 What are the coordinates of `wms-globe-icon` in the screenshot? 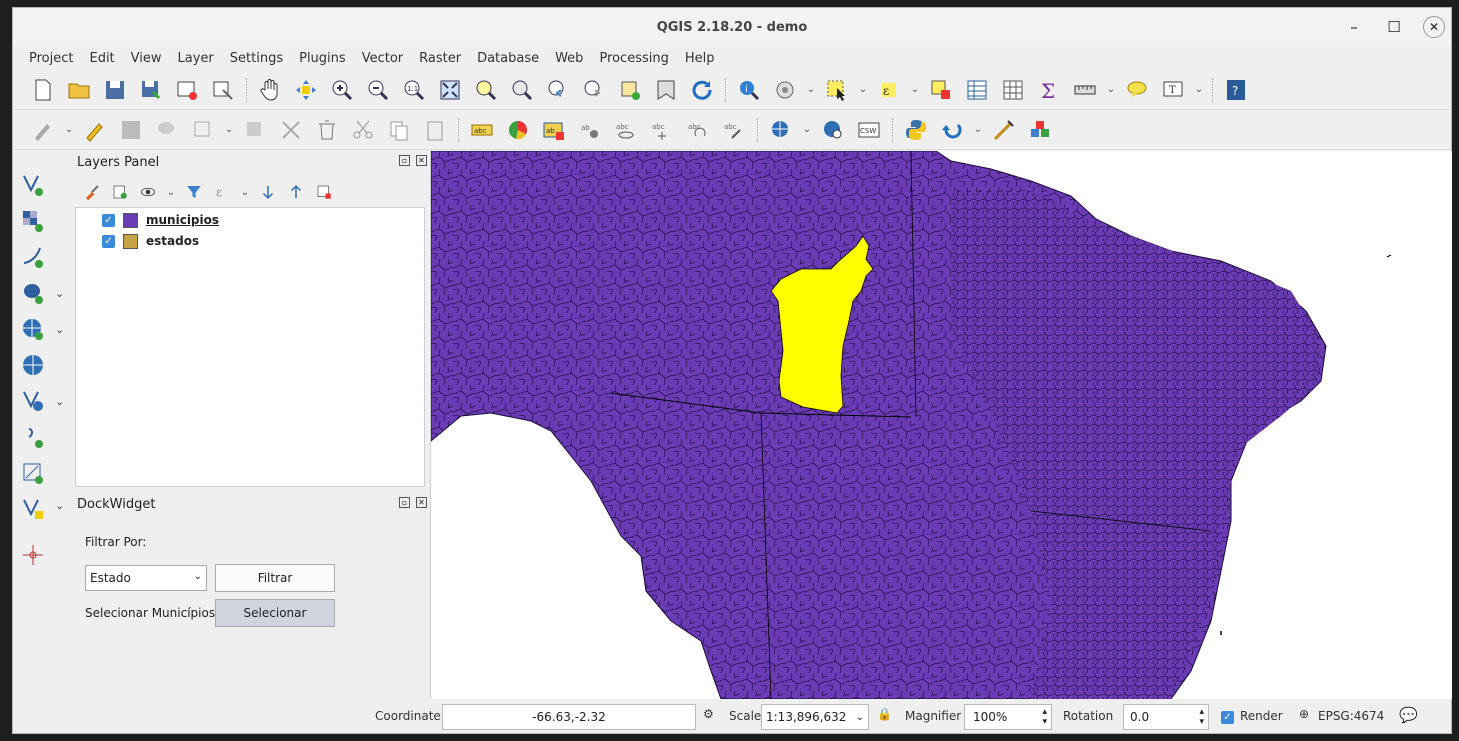 It's located at (781, 130).